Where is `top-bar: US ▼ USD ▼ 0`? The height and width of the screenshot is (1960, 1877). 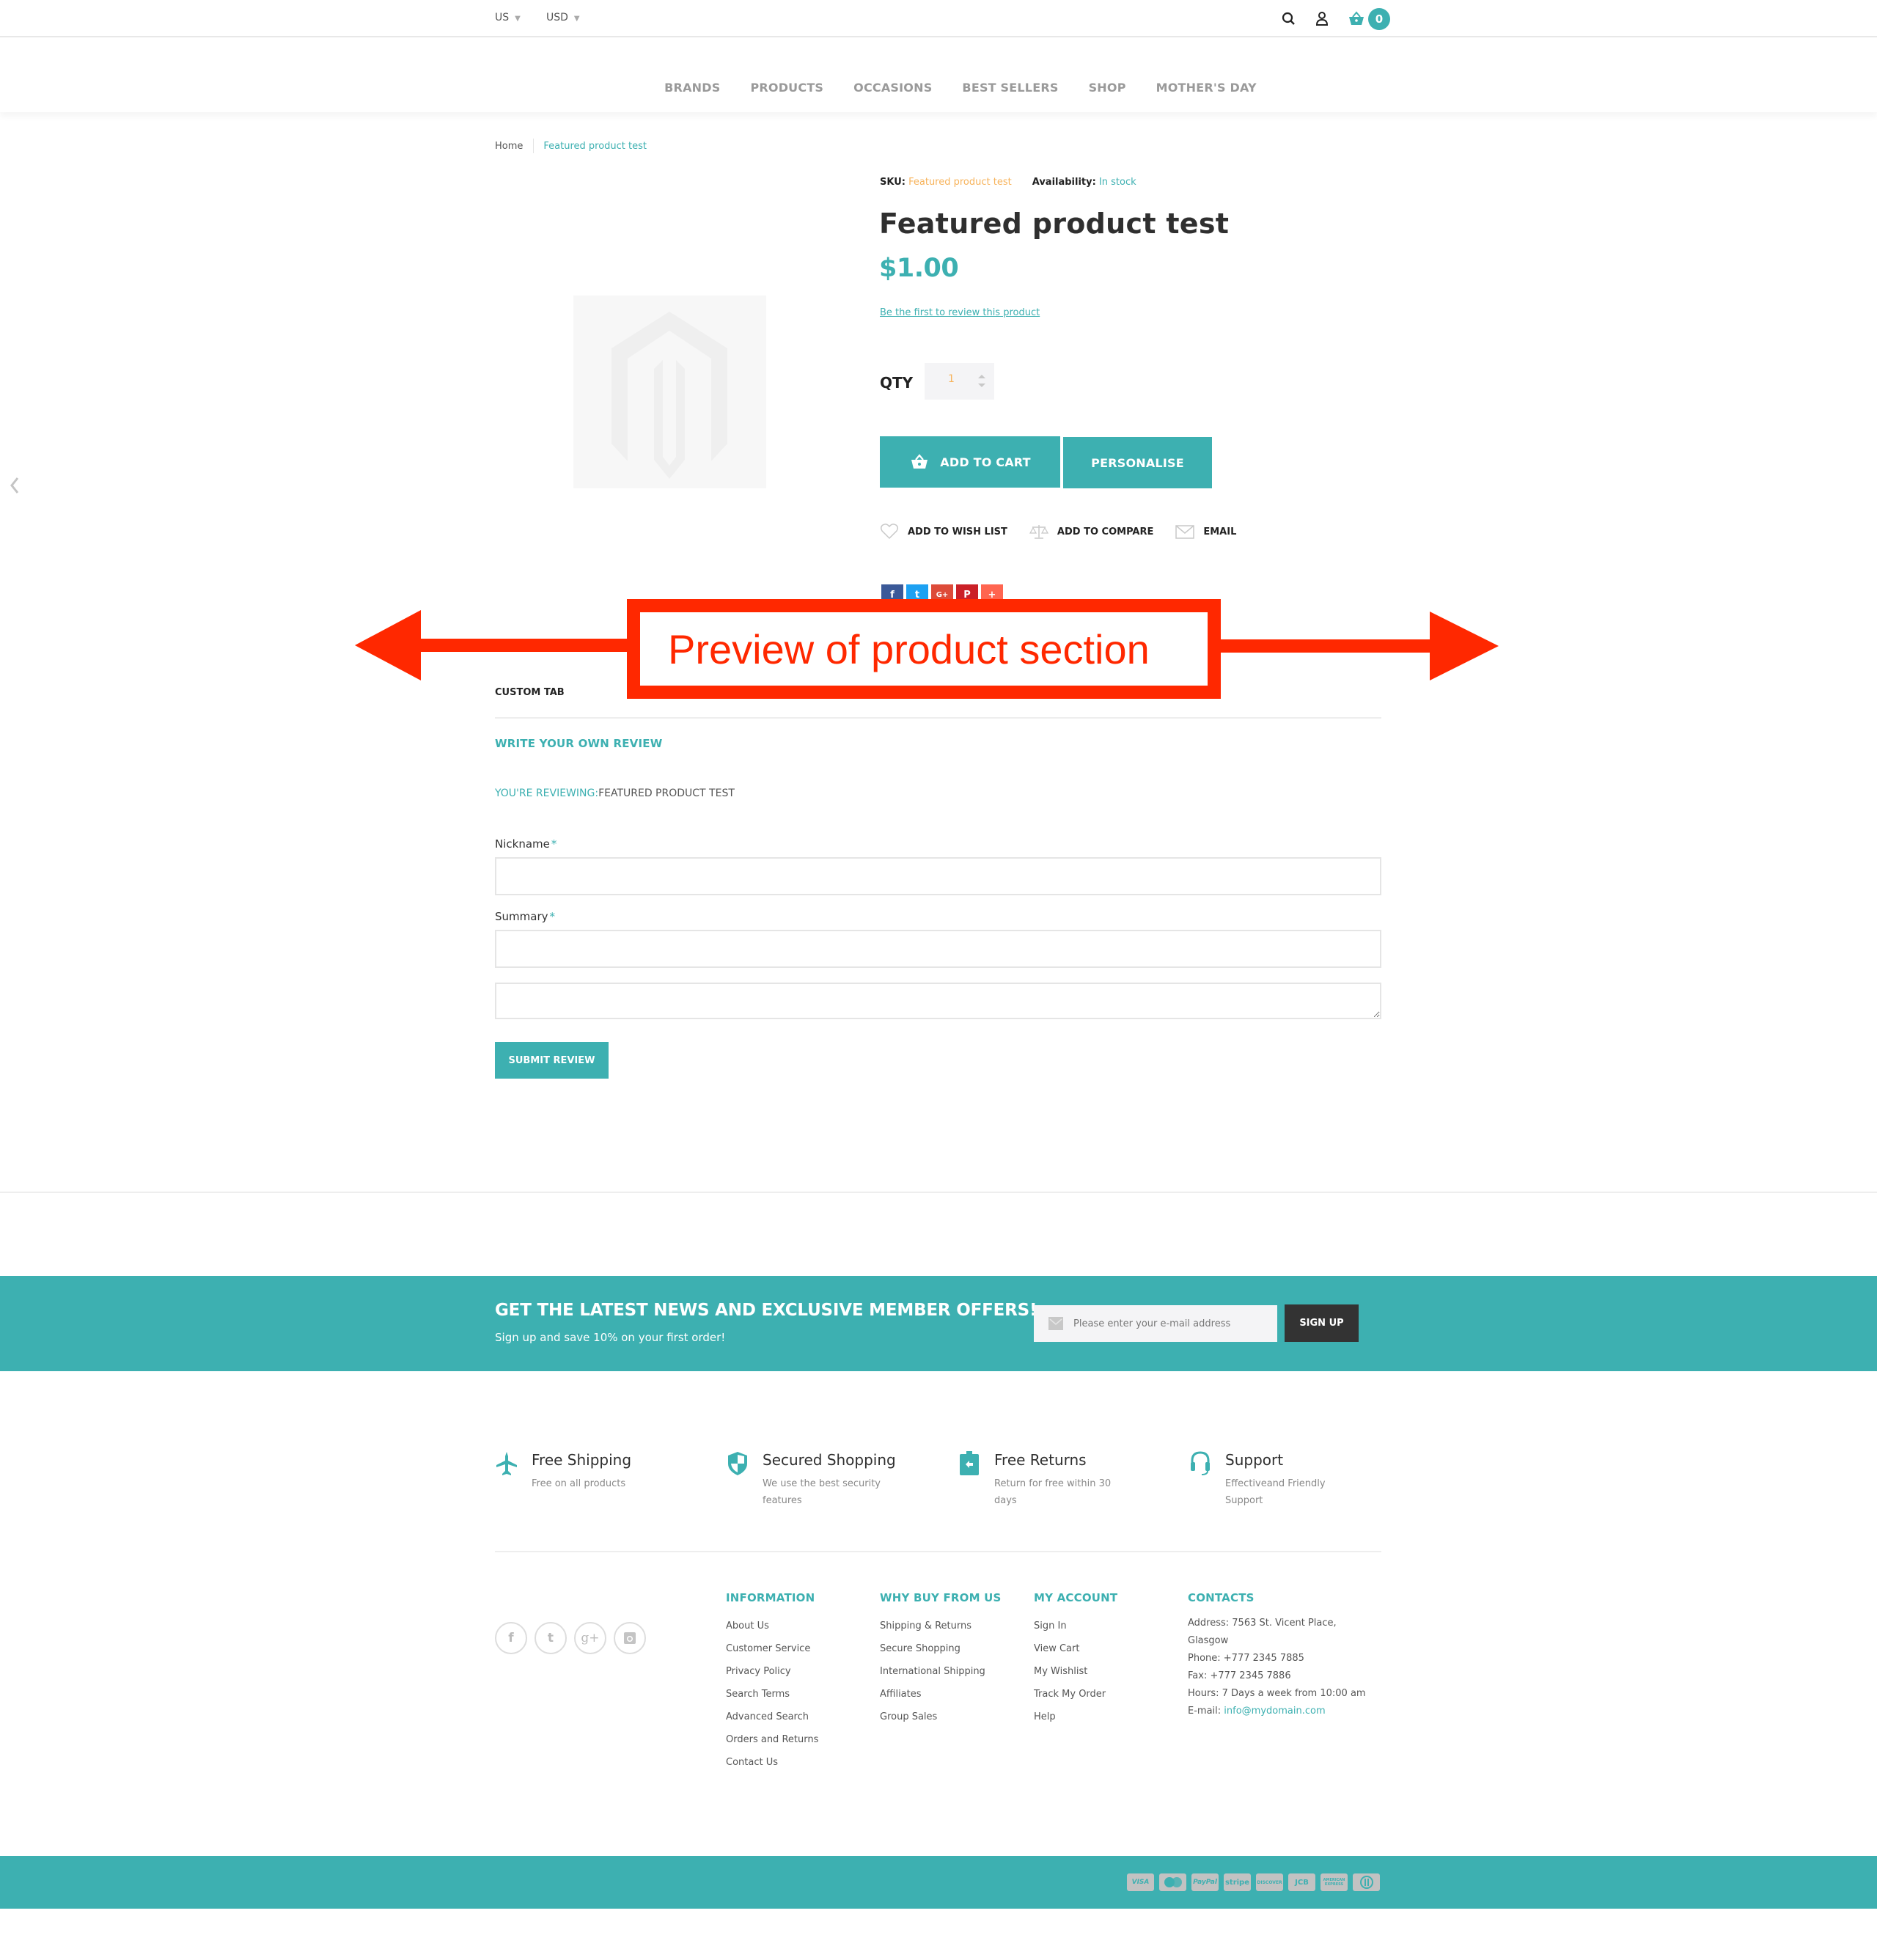
top-bar: US ▼ USD ▼ 0 is located at coordinates (938, 18).